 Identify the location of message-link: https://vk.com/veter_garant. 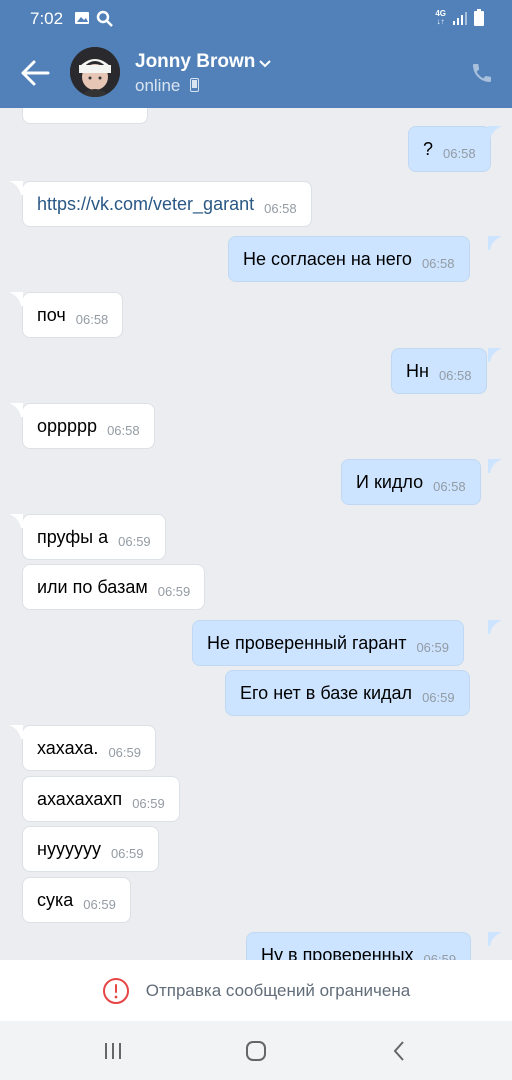
(145, 204).